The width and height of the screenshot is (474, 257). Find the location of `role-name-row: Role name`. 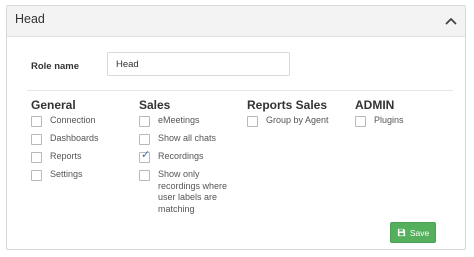

role-name-row: Role name is located at coordinates (236, 67).